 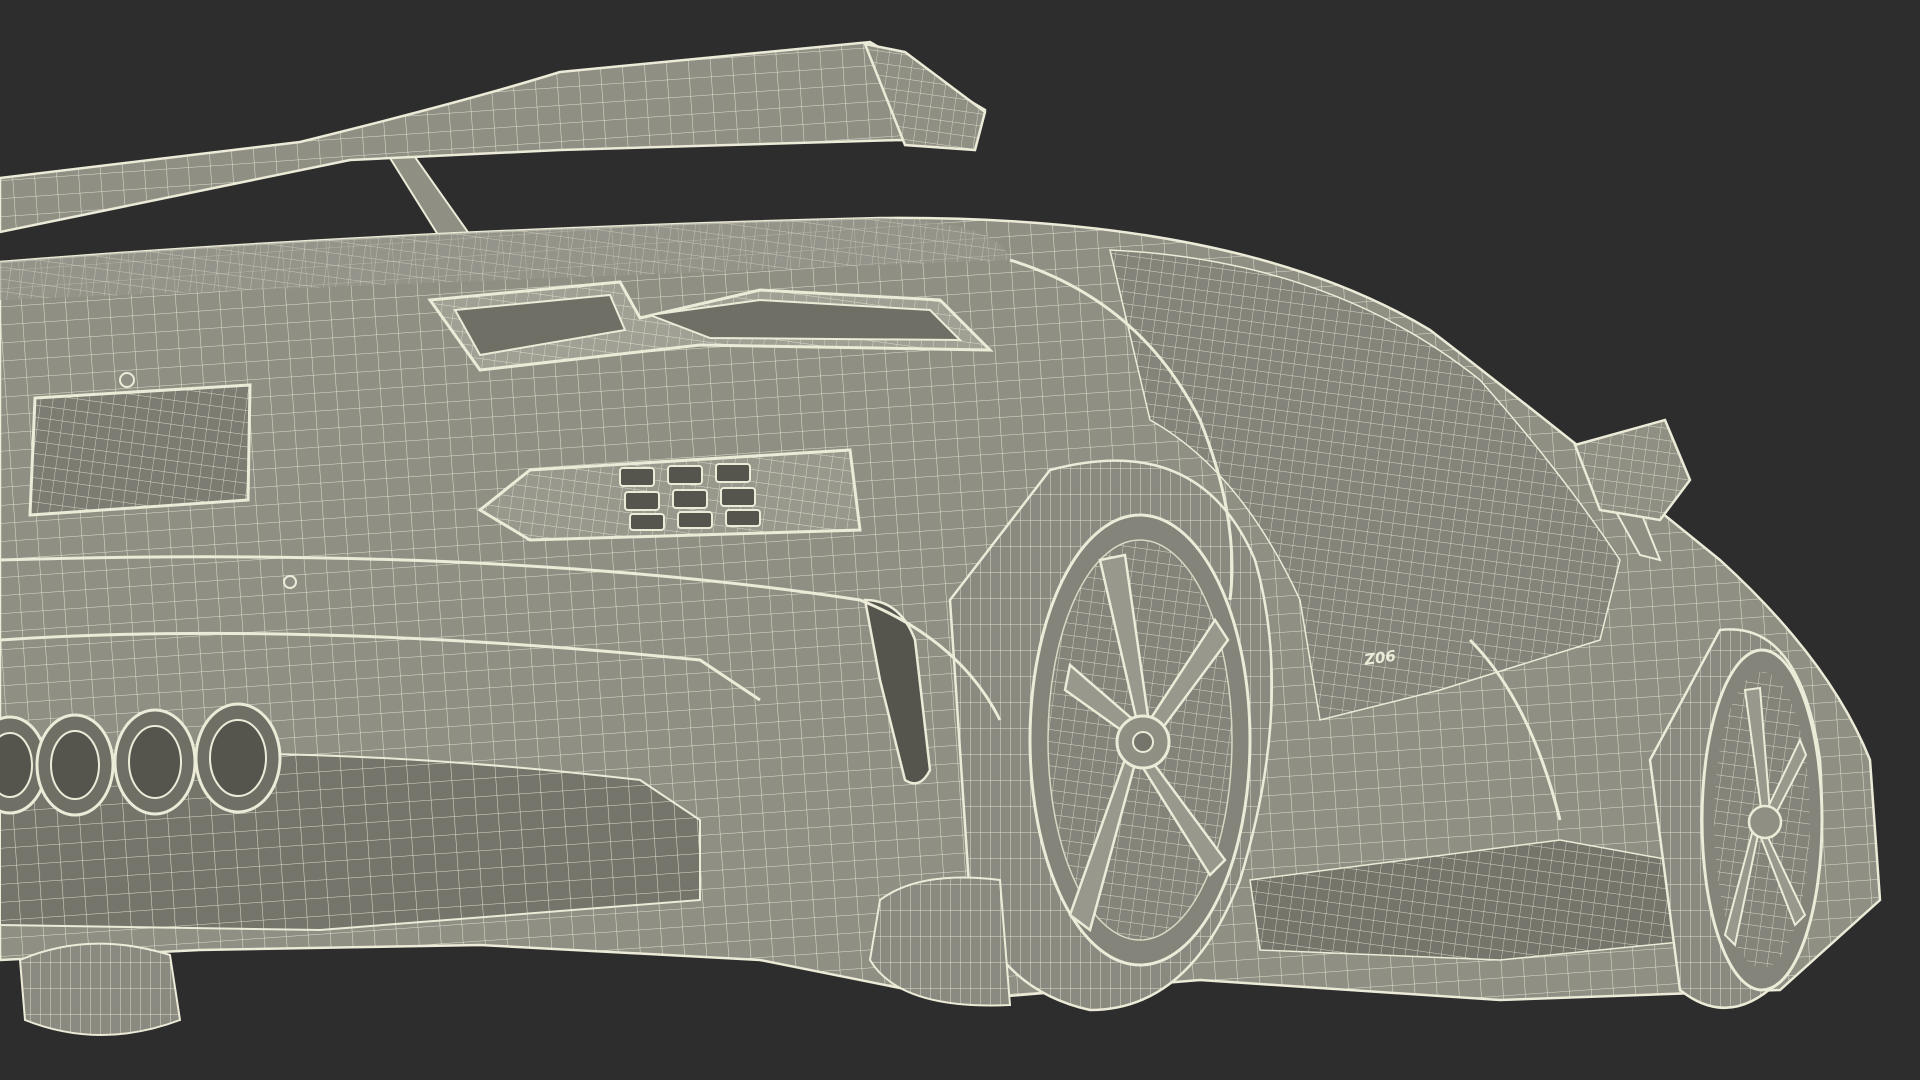 I want to click on tow-point, so click(x=290, y=582).